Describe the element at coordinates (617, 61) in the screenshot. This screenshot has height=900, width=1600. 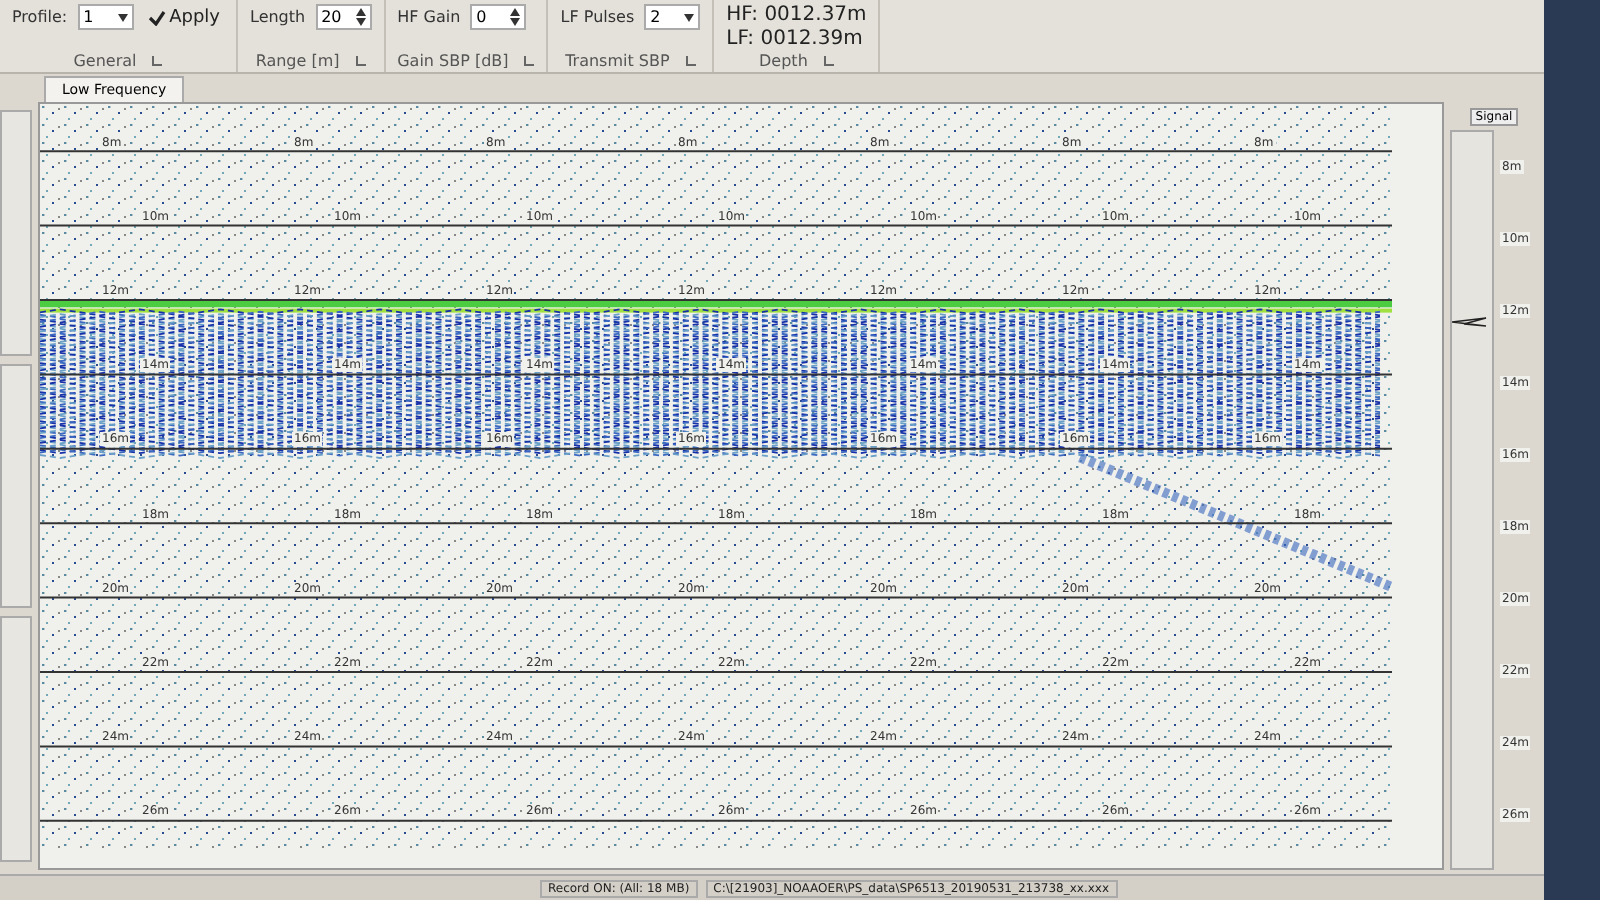
I see `group-caption: Transmit SBP` at that location.